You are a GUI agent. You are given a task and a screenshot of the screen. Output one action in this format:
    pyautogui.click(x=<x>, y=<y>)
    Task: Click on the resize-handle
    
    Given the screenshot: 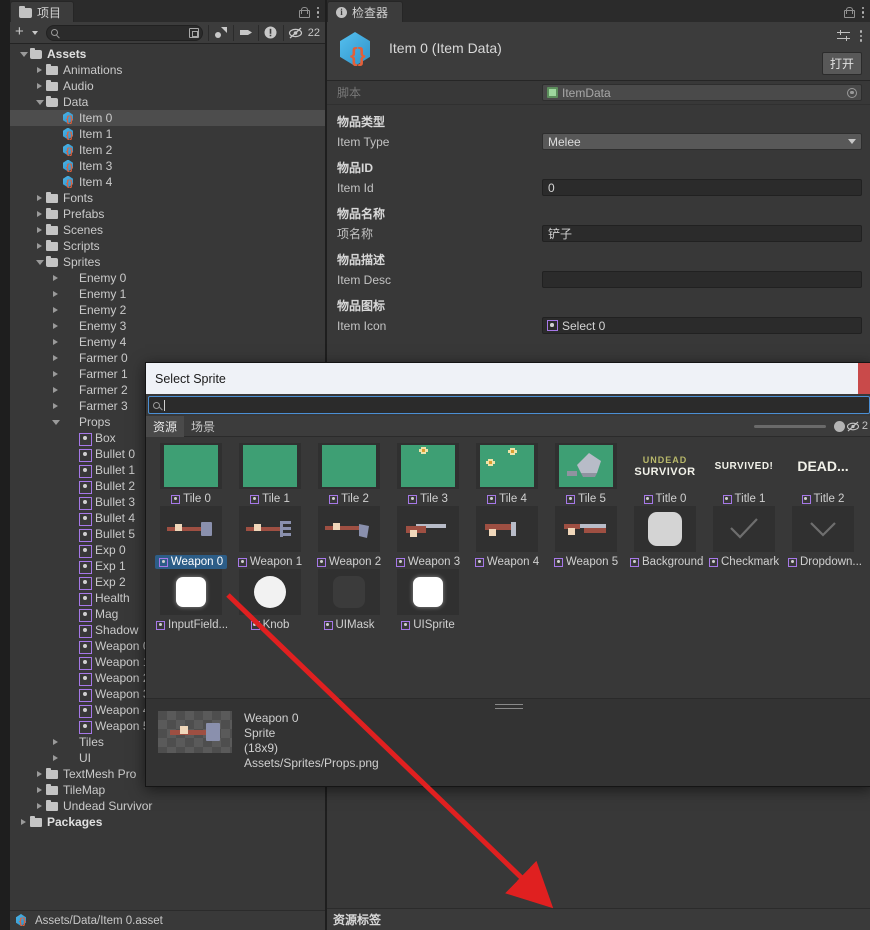 What is the action you would take?
    pyautogui.click(x=509, y=708)
    